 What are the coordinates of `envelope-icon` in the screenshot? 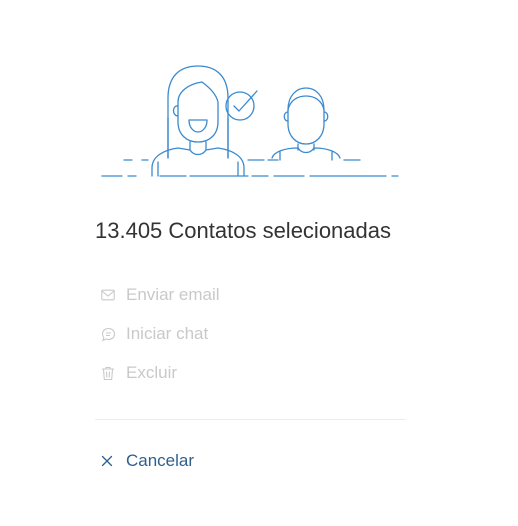 It's located at (108, 295).